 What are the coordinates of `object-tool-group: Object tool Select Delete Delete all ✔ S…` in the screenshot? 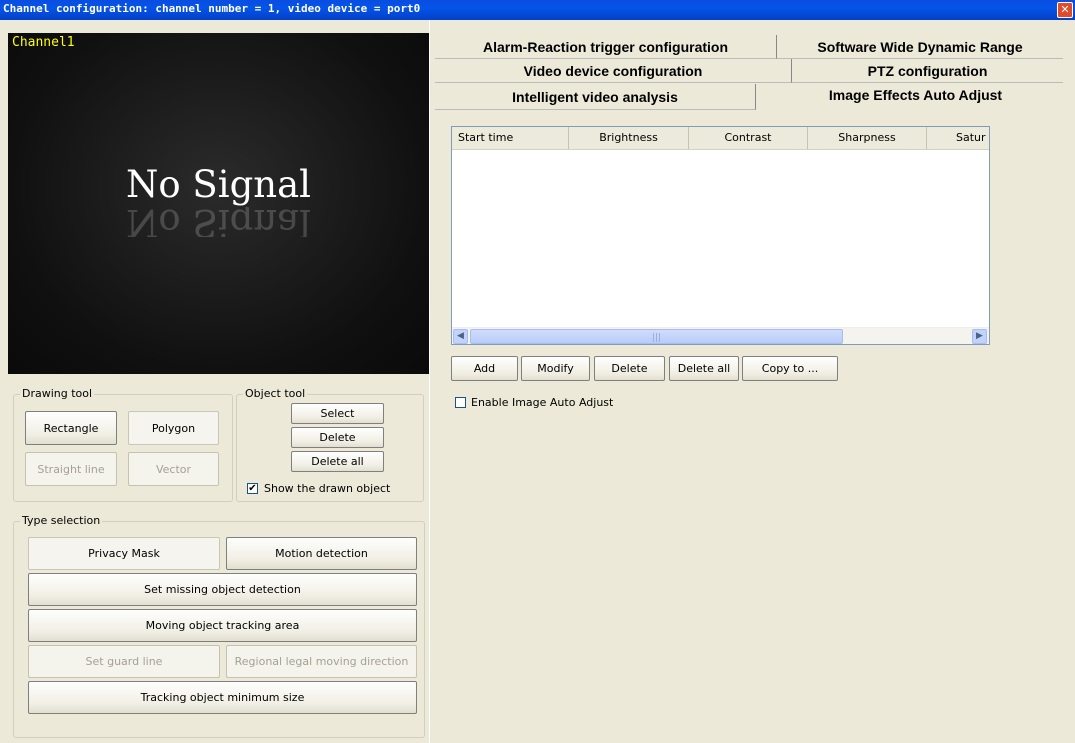 It's located at (330, 444).